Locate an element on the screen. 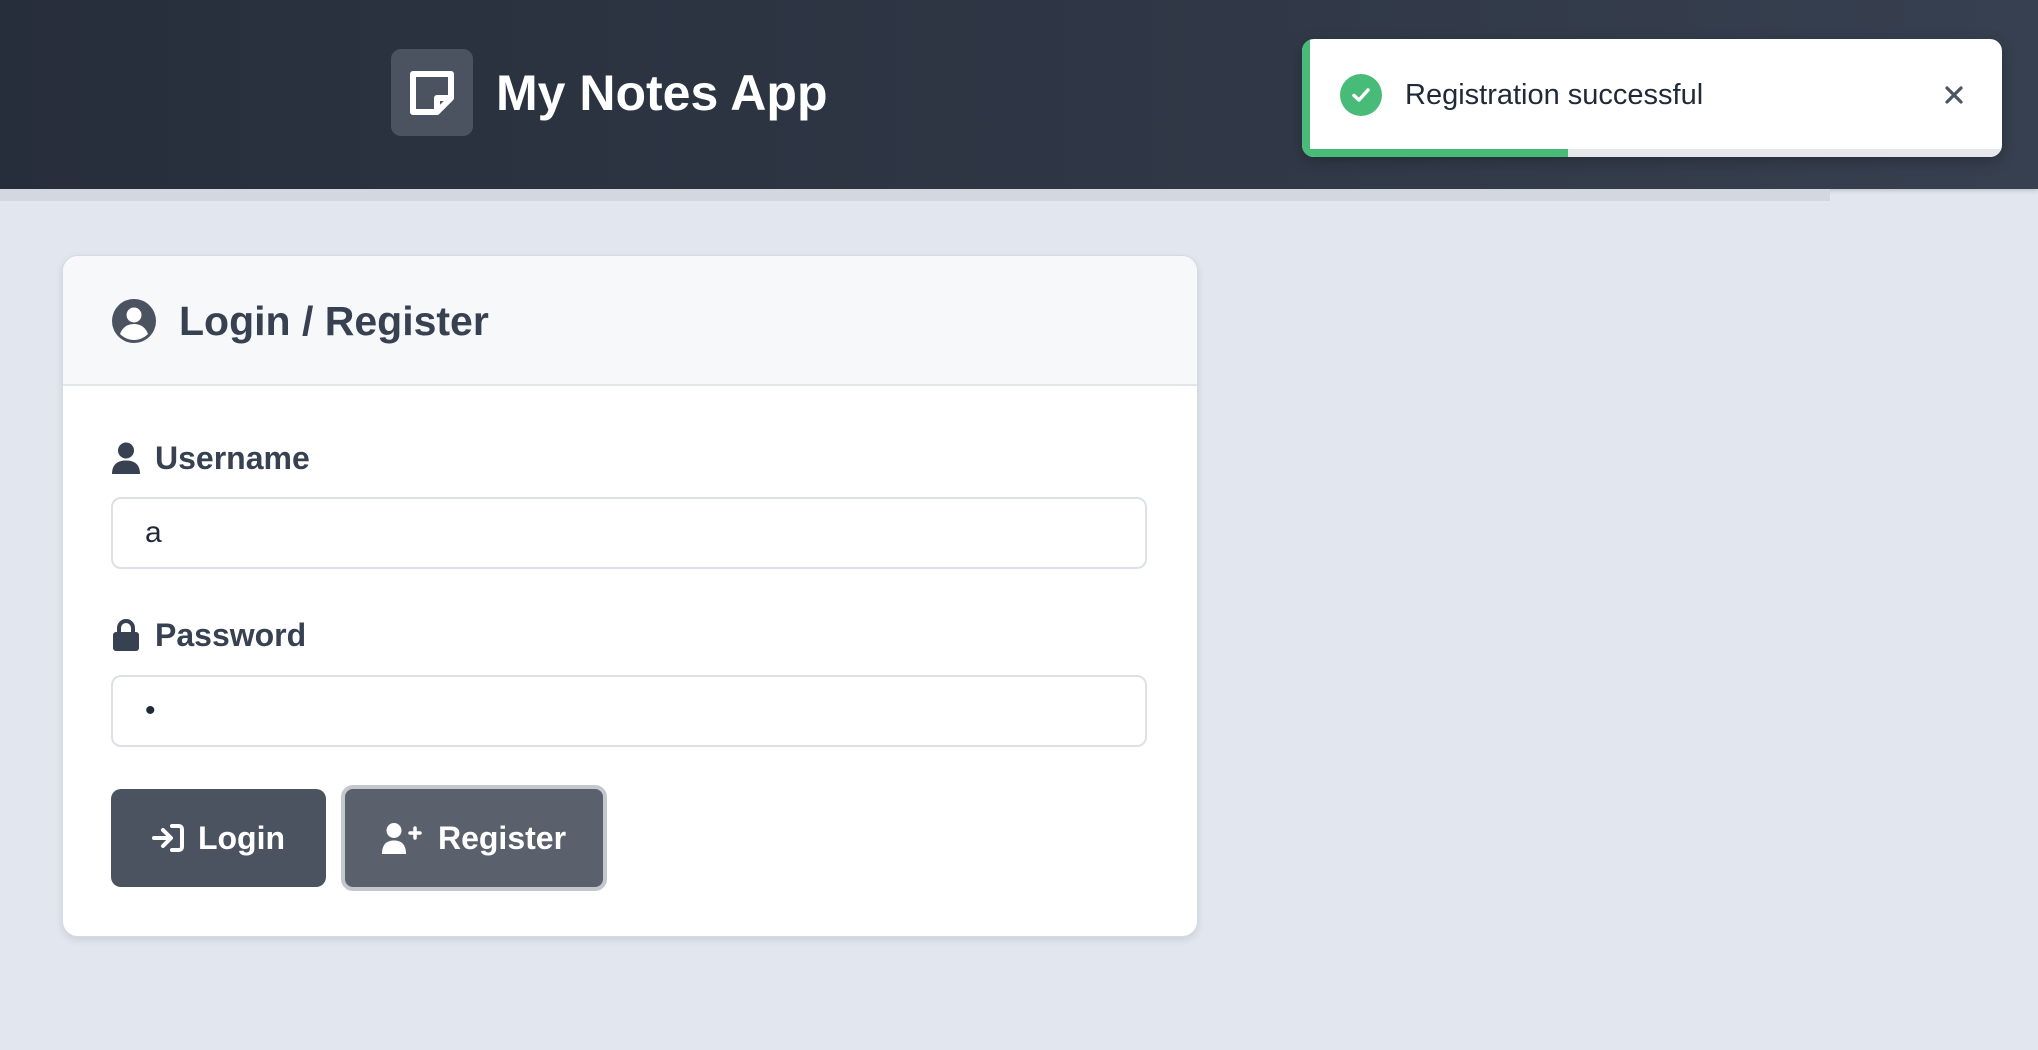 This screenshot has width=2038, height=1050. note-icon is located at coordinates (432, 92).